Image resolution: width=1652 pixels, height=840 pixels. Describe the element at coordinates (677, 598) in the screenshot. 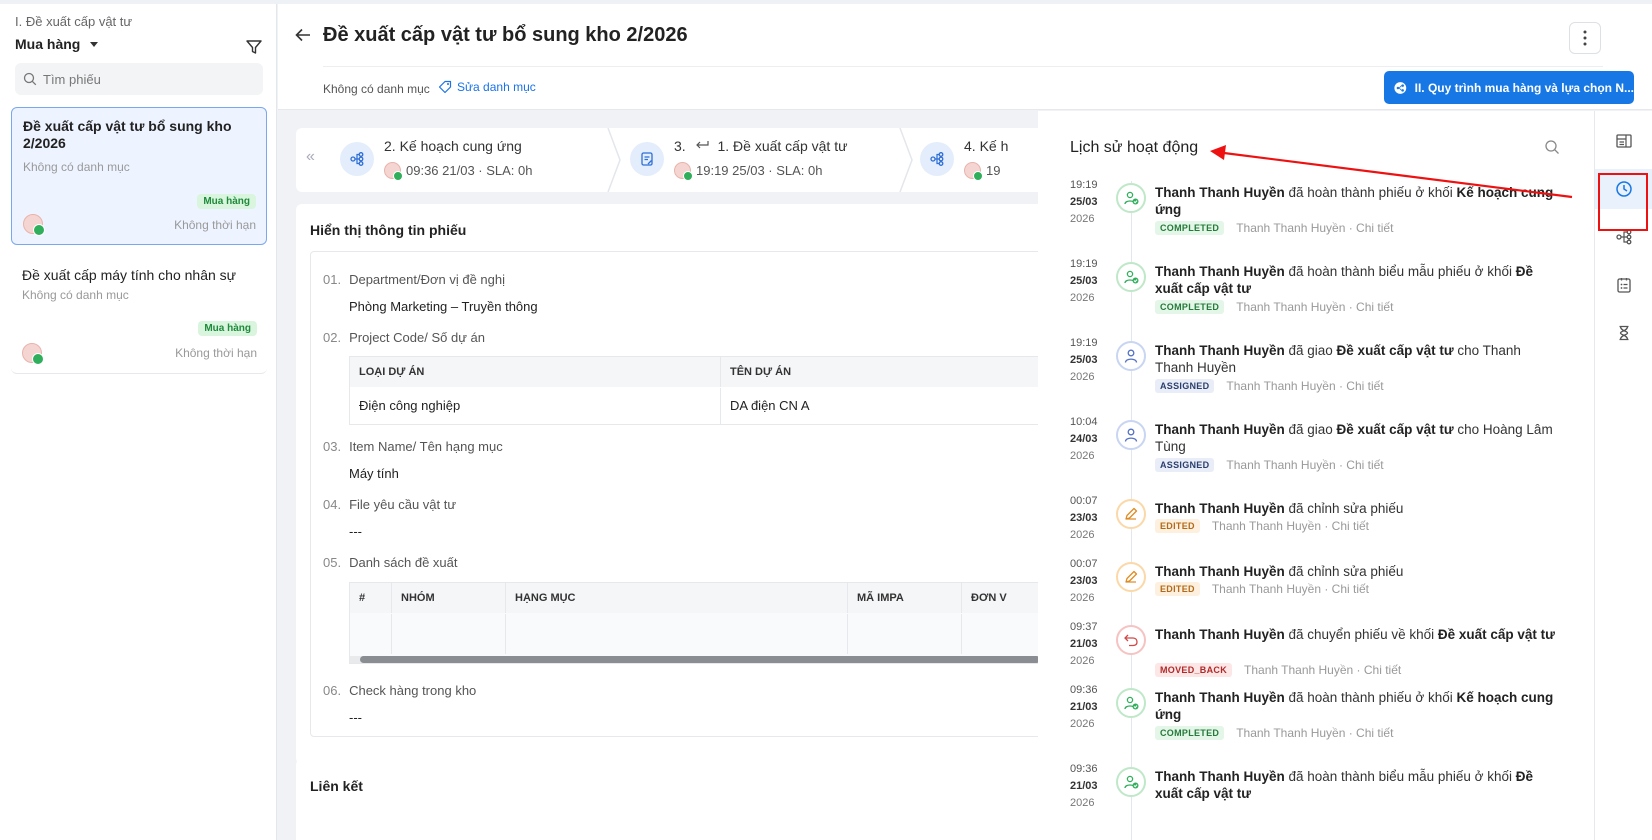

I see `table-header: HẠNG MỤC` at that location.